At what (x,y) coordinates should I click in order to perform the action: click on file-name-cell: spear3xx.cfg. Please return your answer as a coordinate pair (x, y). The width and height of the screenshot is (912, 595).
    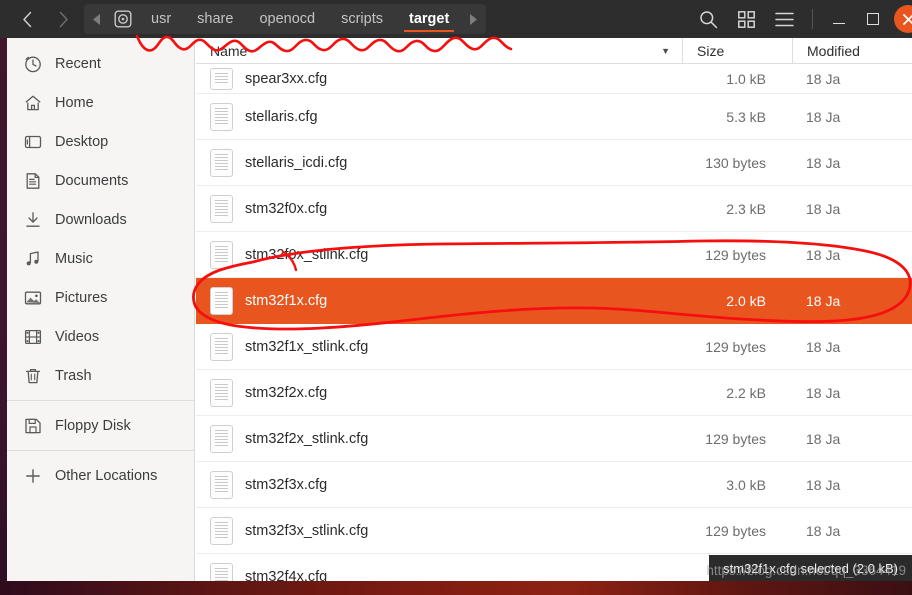
    Looking at the image, I should click on (439, 78).